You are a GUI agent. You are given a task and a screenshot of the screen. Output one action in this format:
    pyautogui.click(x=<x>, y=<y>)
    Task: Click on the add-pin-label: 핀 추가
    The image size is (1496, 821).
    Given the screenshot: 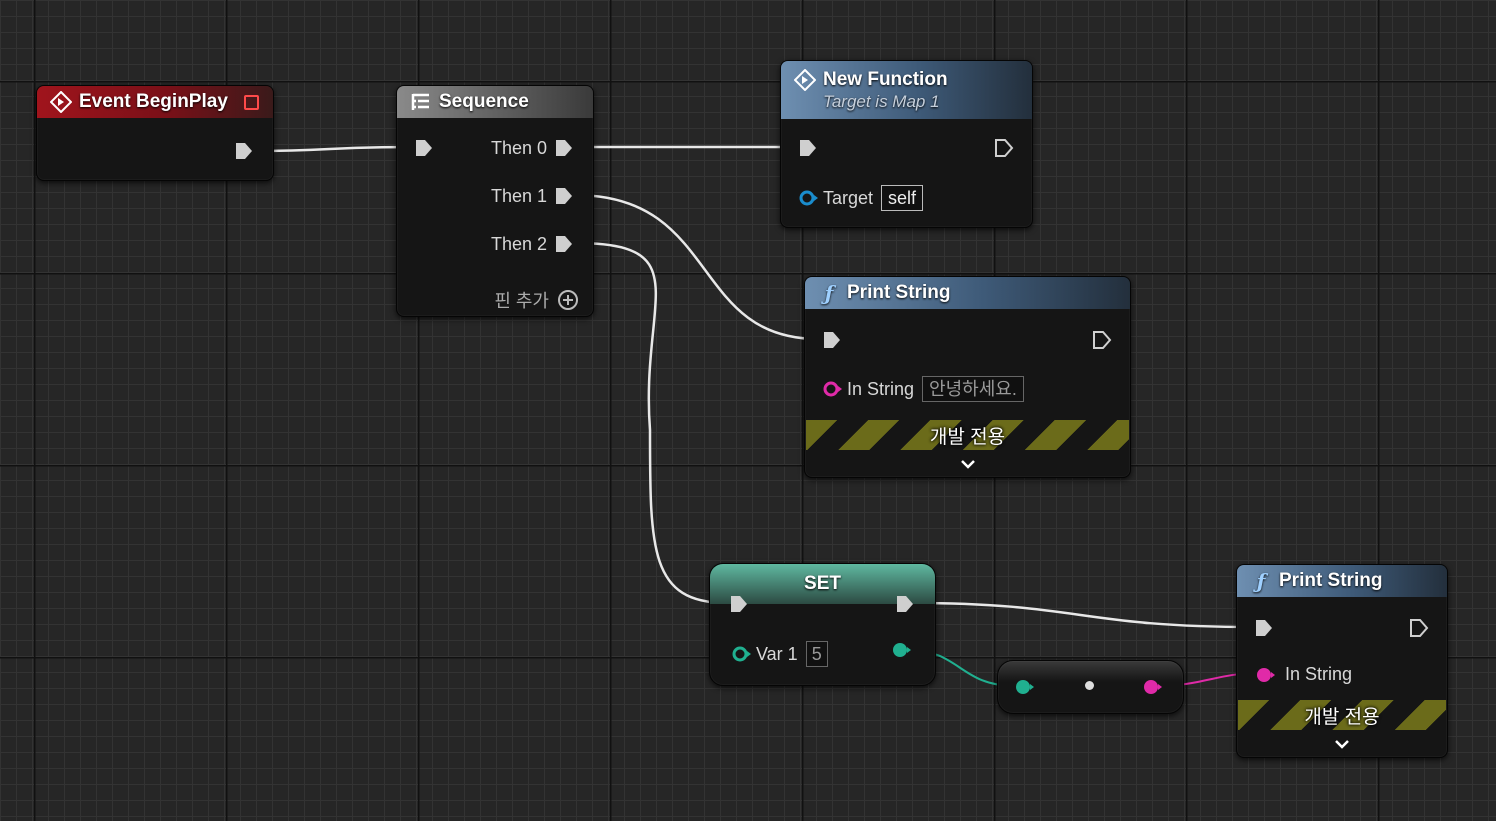 What is the action you would take?
    pyautogui.click(x=521, y=301)
    